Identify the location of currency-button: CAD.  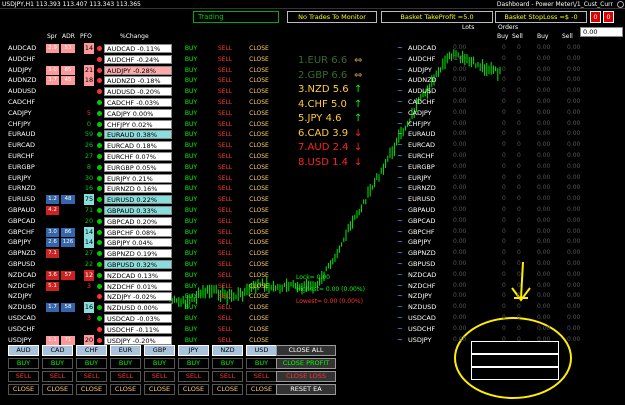
(57, 350).